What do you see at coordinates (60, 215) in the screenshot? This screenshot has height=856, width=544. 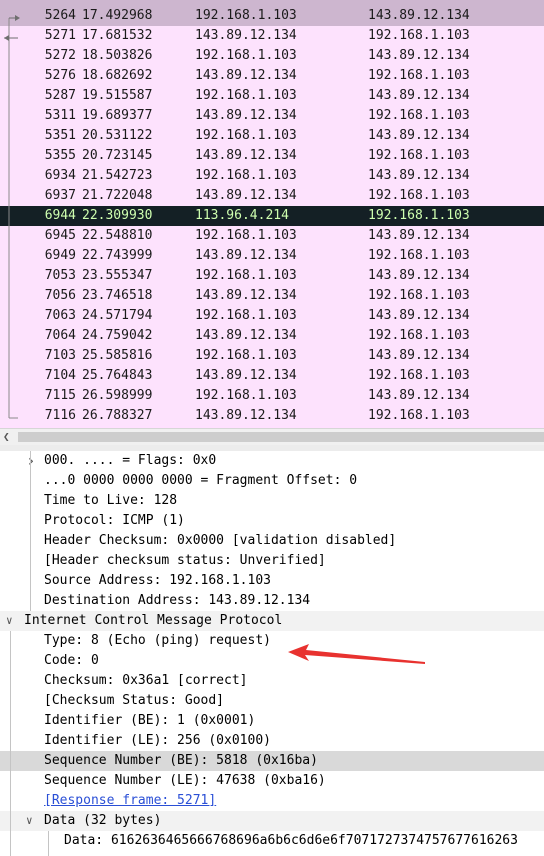 I see `packet-number: 6944` at bounding box center [60, 215].